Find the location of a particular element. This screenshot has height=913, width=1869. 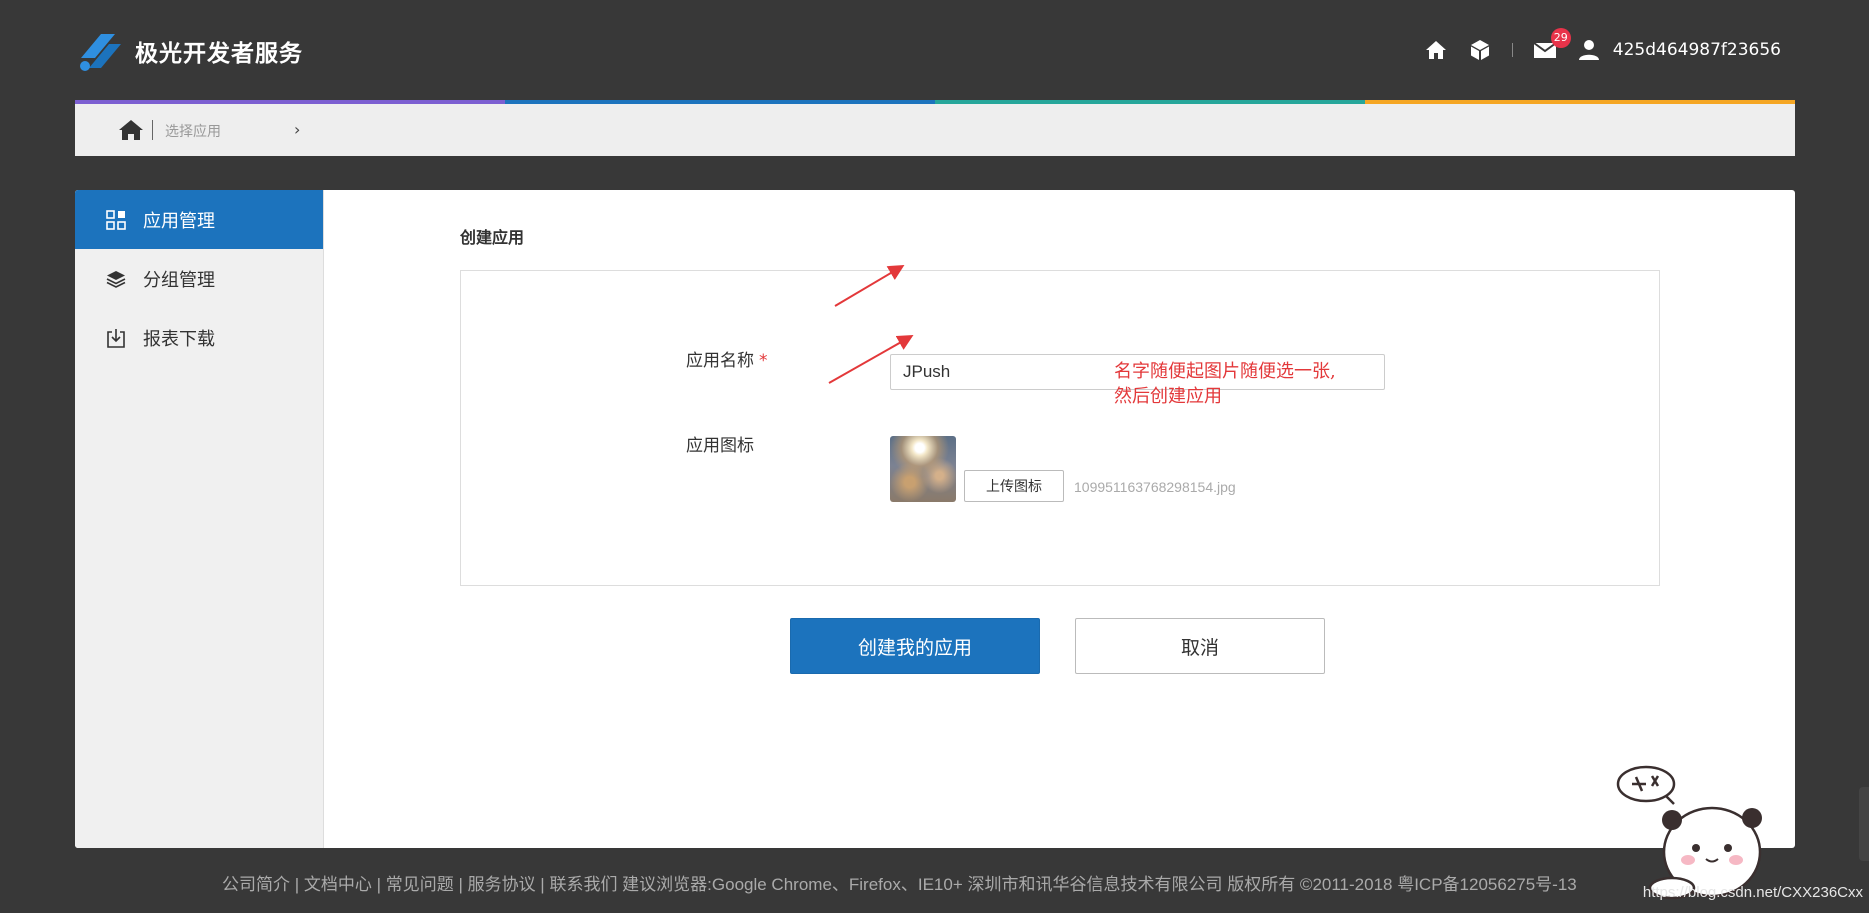

cube-icon is located at coordinates (1480, 50).